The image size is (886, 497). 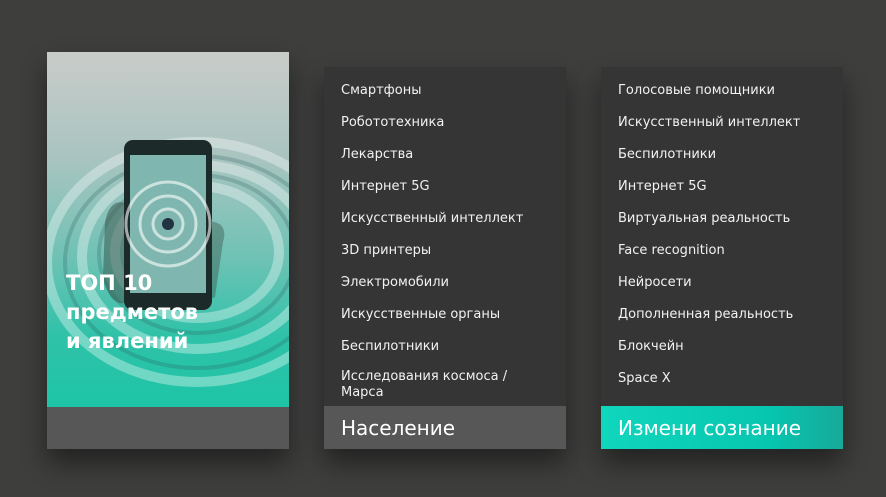 I want to click on hero-title-line-2: предметов, so click(x=132, y=312).